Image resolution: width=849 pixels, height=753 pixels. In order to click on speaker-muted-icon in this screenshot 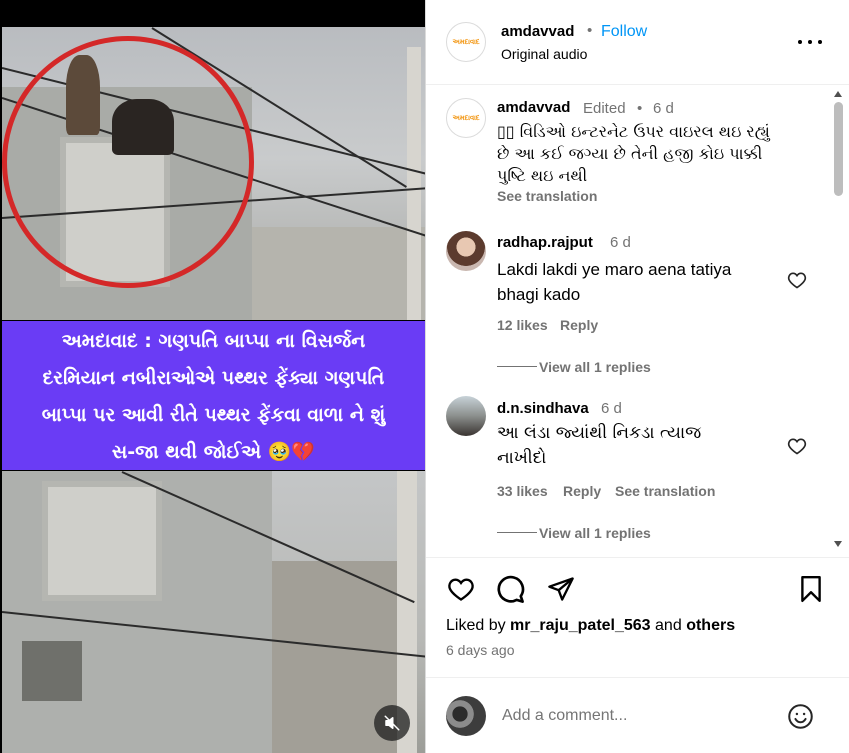, I will do `click(392, 723)`.